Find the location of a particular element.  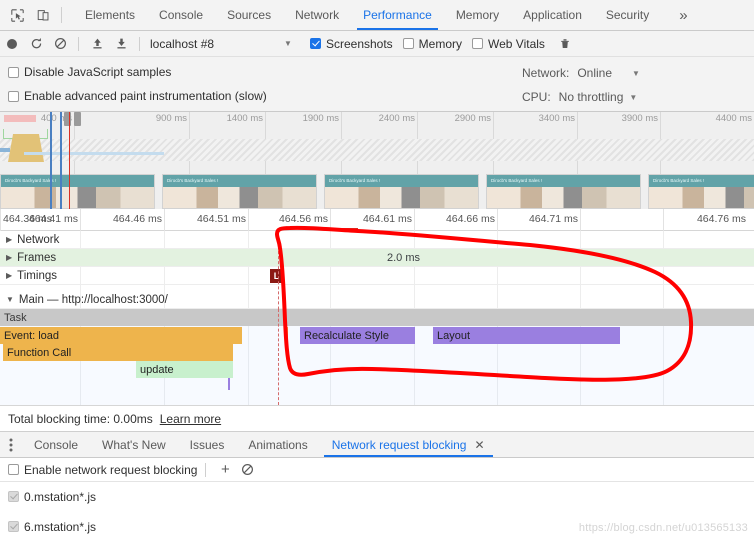

web-vitals-label: Web Vitals is located at coordinates (516, 43).